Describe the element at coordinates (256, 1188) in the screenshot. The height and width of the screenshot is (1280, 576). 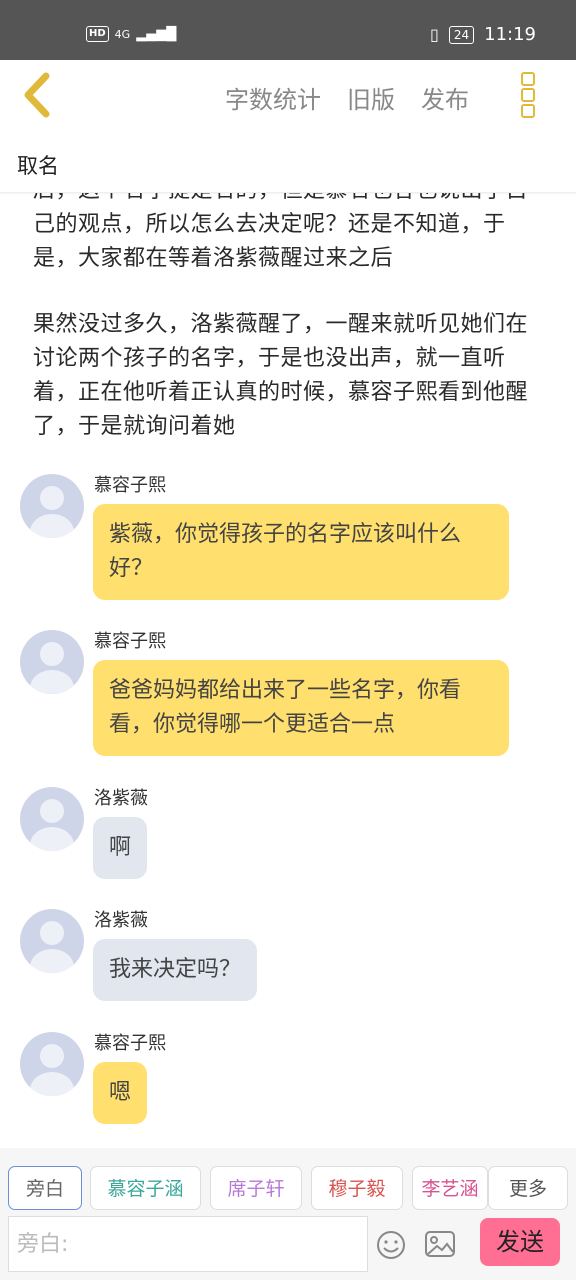
I see `tag-character: 席子轩` at that location.